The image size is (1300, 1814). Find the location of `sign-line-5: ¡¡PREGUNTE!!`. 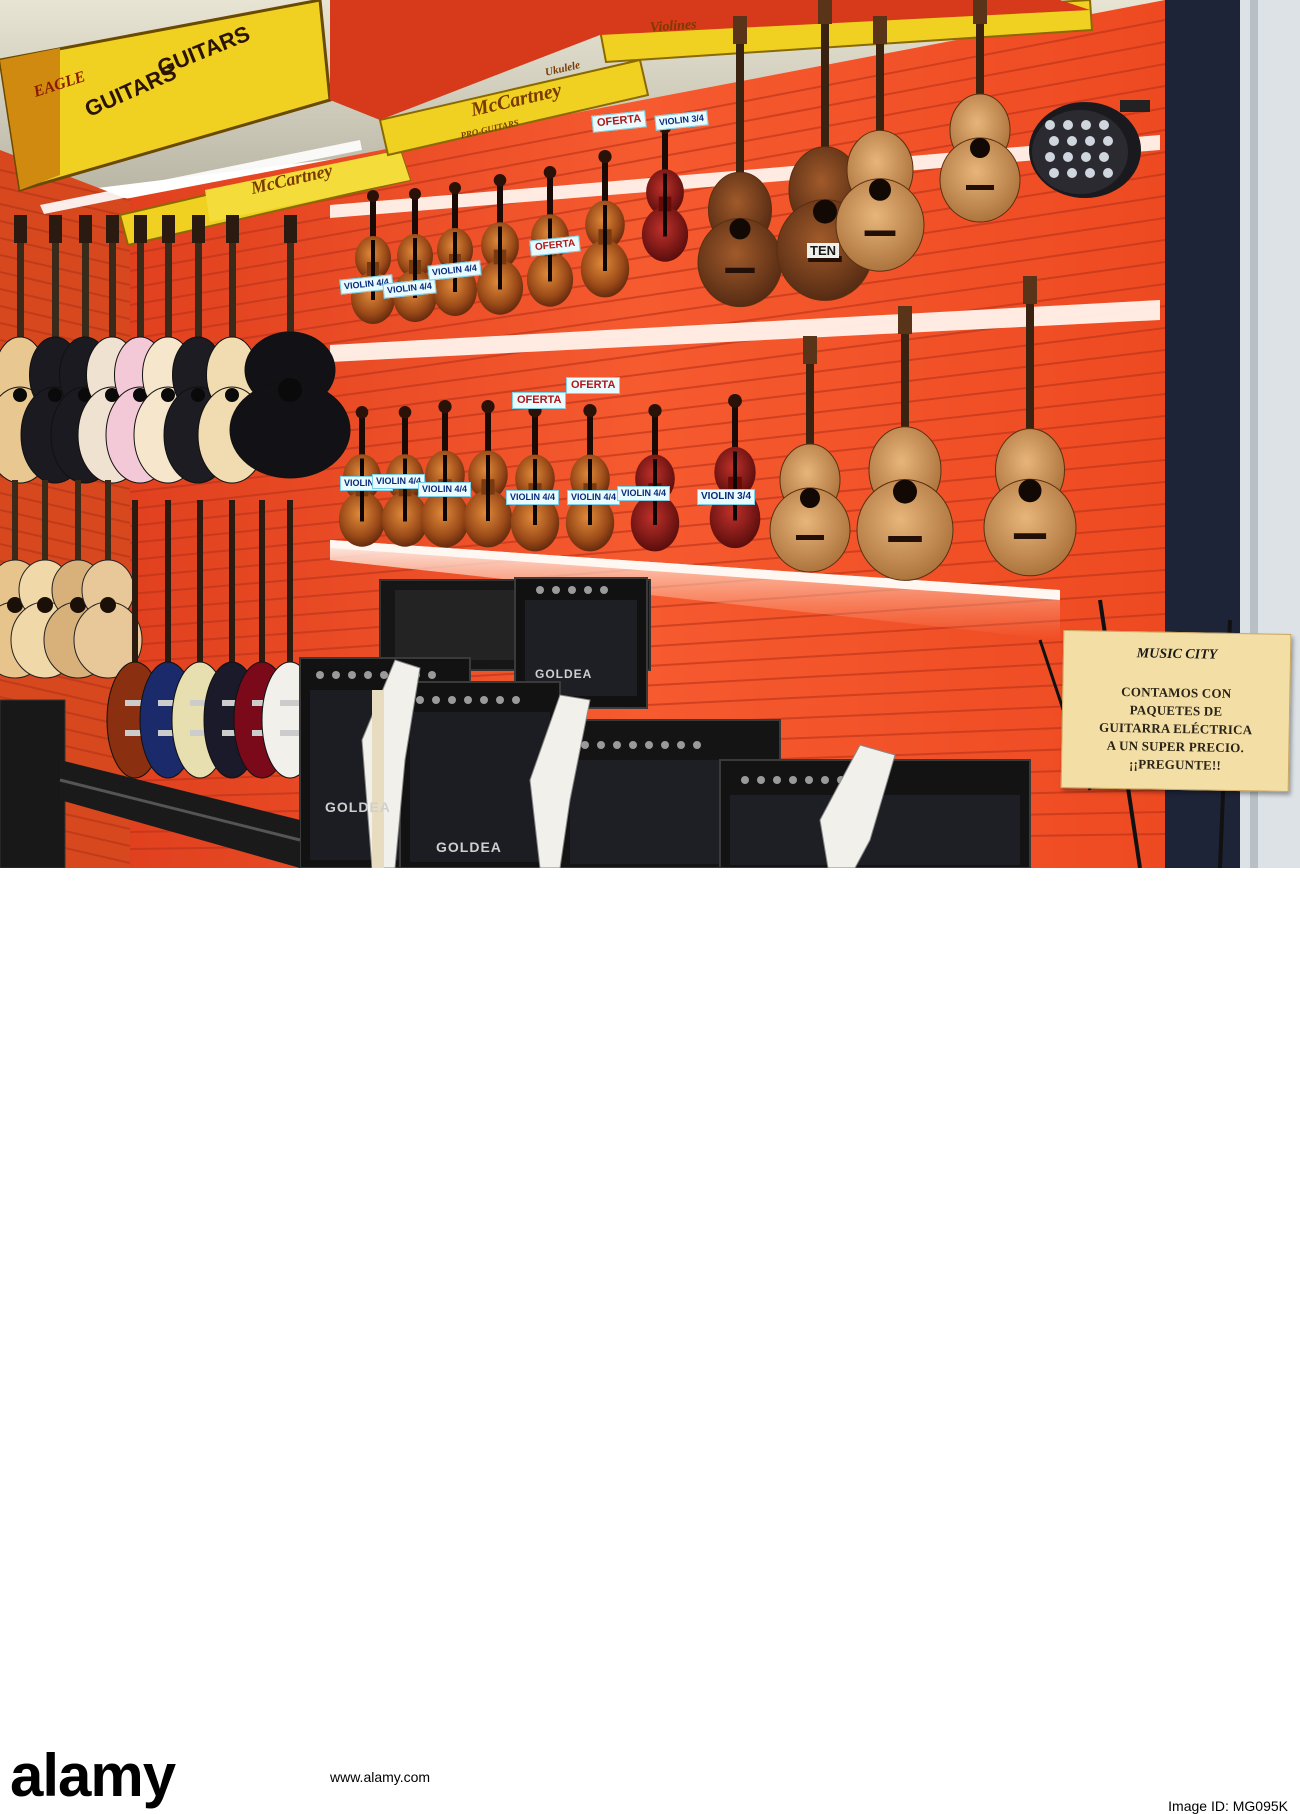

sign-line-5: ¡¡PREGUNTE!! is located at coordinates (1175, 764).